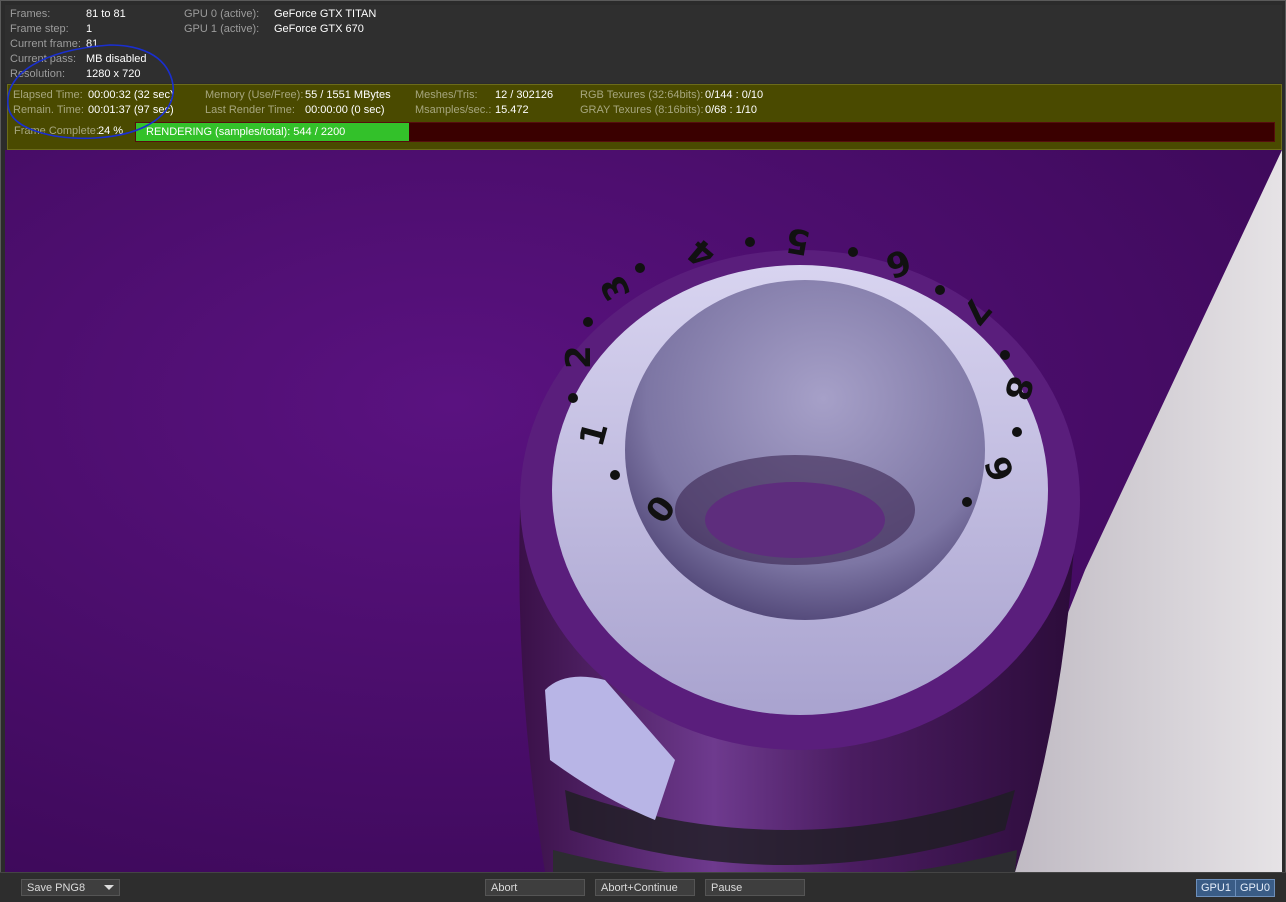 The height and width of the screenshot is (902, 1286). What do you see at coordinates (705, 132) in the screenshot?
I see `render-progress-bar: RENDERING (samples/total): 544 / 2200` at bounding box center [705, 132].